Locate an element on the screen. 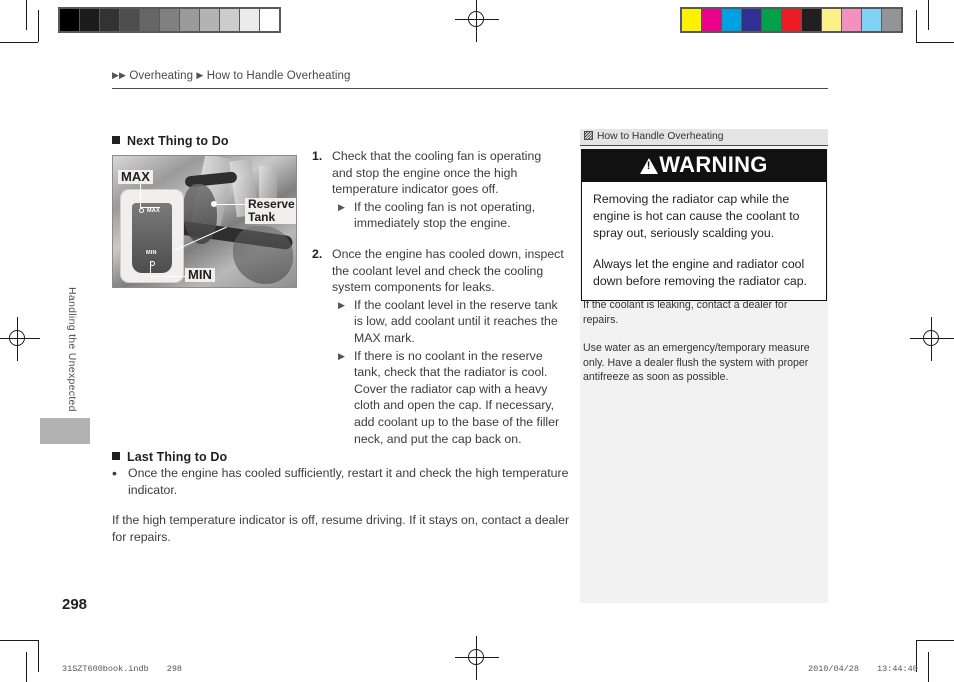 The width and height of the screenshot is (954, 682). book-reference-icon is located at coordinates (588, 135).